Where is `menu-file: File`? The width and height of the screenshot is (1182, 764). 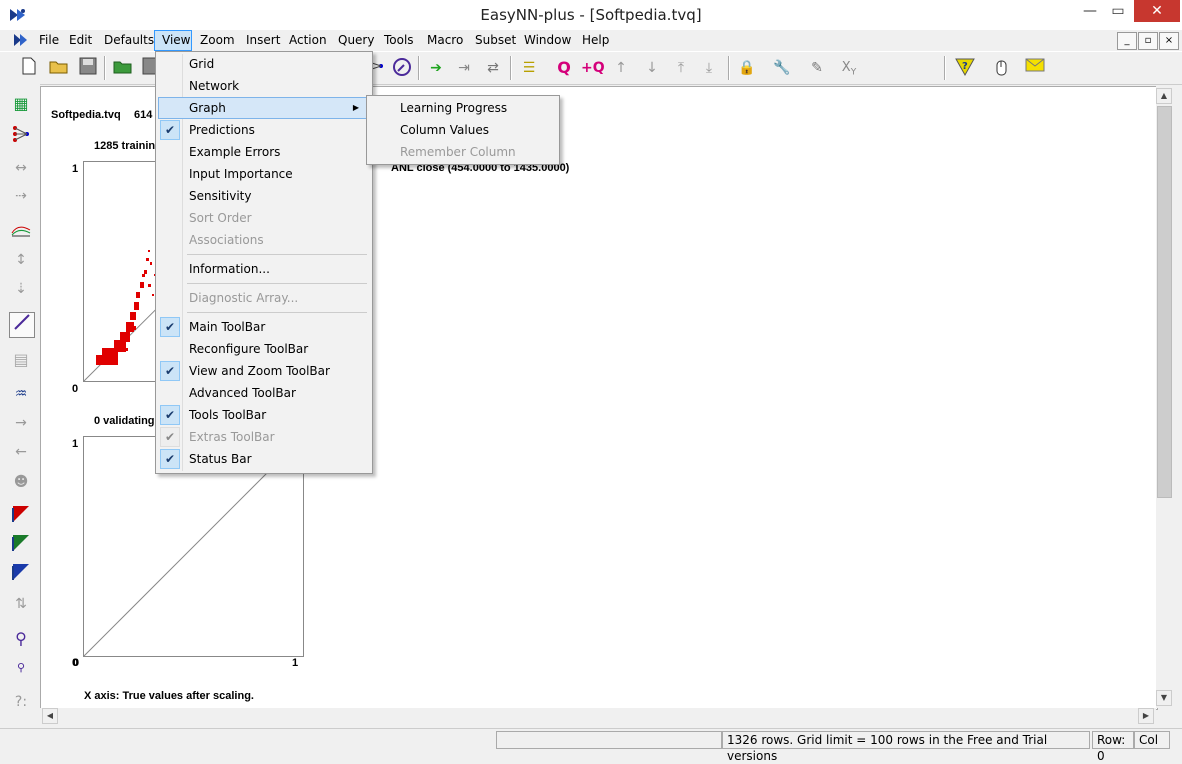 menu-file: File is located at coordinates (49, 40).